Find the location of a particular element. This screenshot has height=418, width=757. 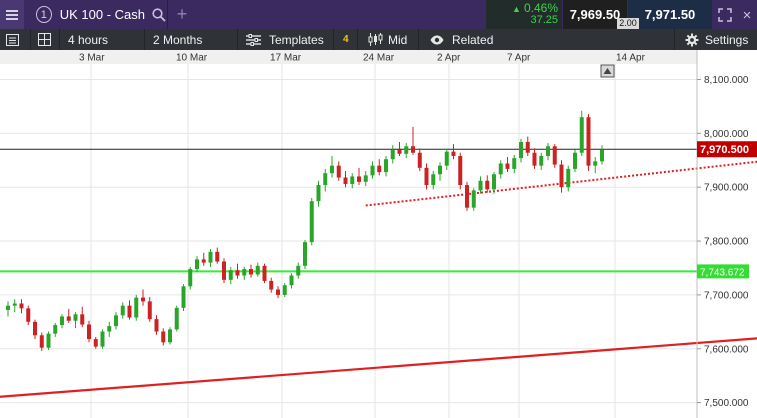

price-type-button: Mid is located at coordinates (387, 39).